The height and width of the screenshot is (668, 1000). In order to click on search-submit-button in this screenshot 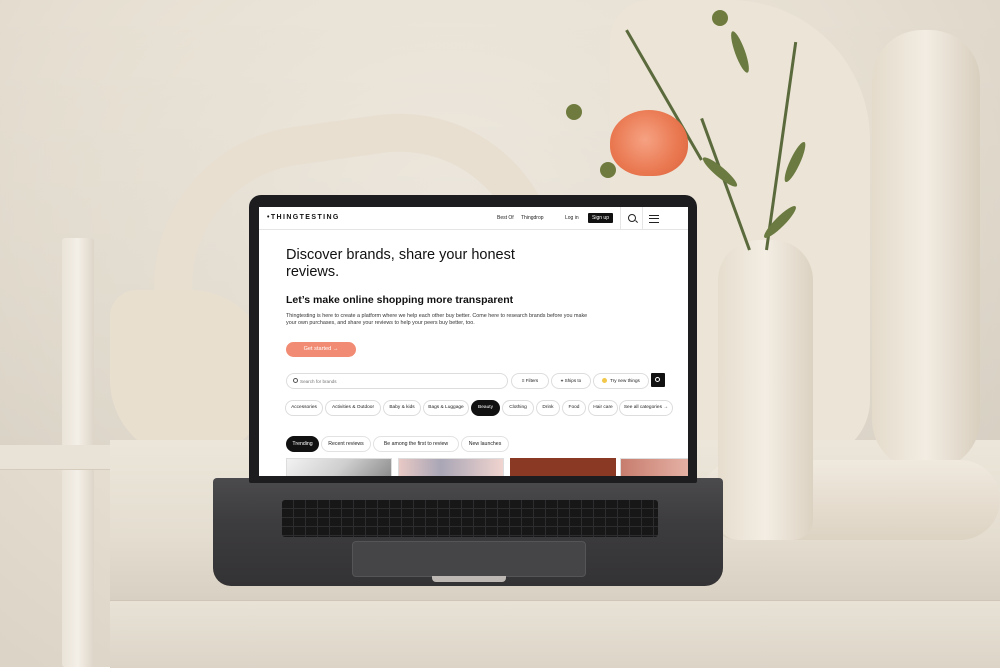, I will do `click(658, 380)`.